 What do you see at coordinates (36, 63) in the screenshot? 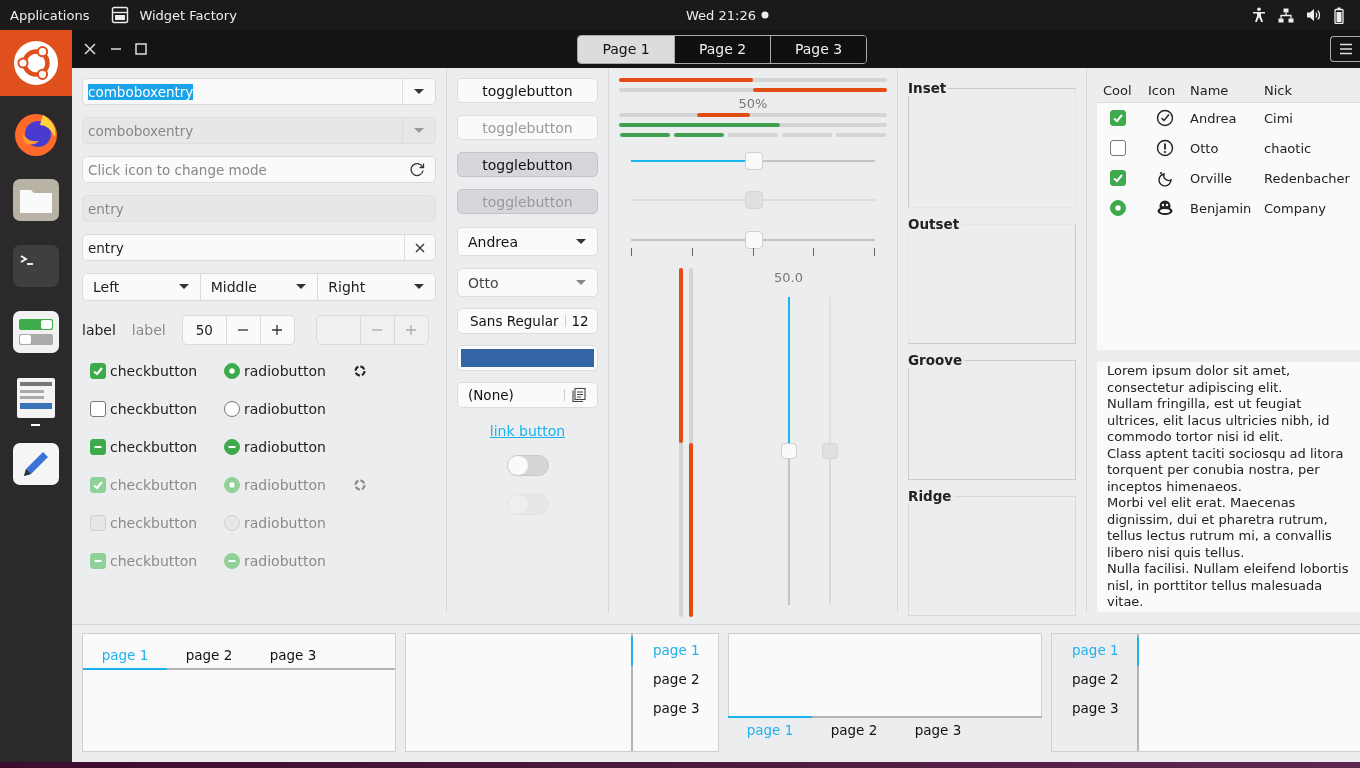
I see `ubuntu-logo-icon` at bounding box center [36, 63].